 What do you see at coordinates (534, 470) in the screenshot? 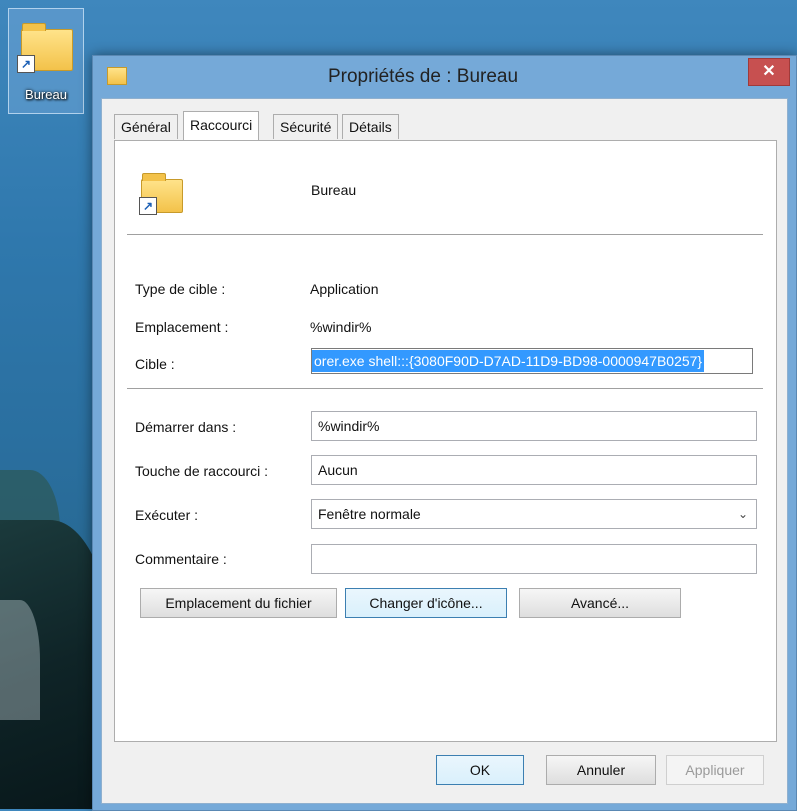
I see `shortcut-key-field: Aucun` at bounding box center [534, 470].